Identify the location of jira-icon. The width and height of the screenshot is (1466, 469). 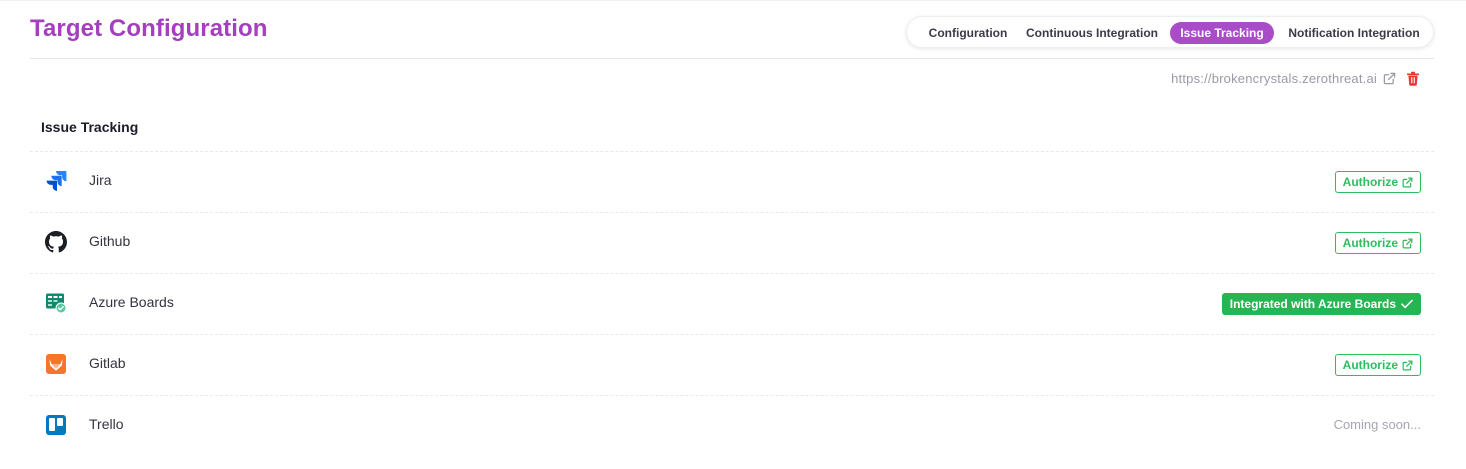
(56, 181).